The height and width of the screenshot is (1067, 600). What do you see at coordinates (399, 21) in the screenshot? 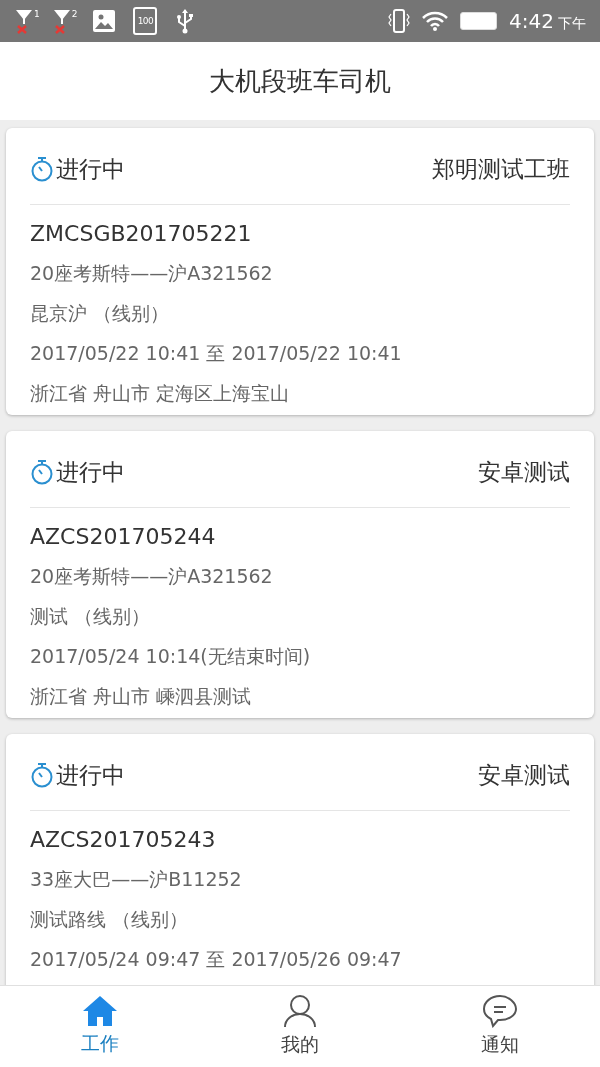
I see `vibrate-icon` at bounding box center [399, 21].